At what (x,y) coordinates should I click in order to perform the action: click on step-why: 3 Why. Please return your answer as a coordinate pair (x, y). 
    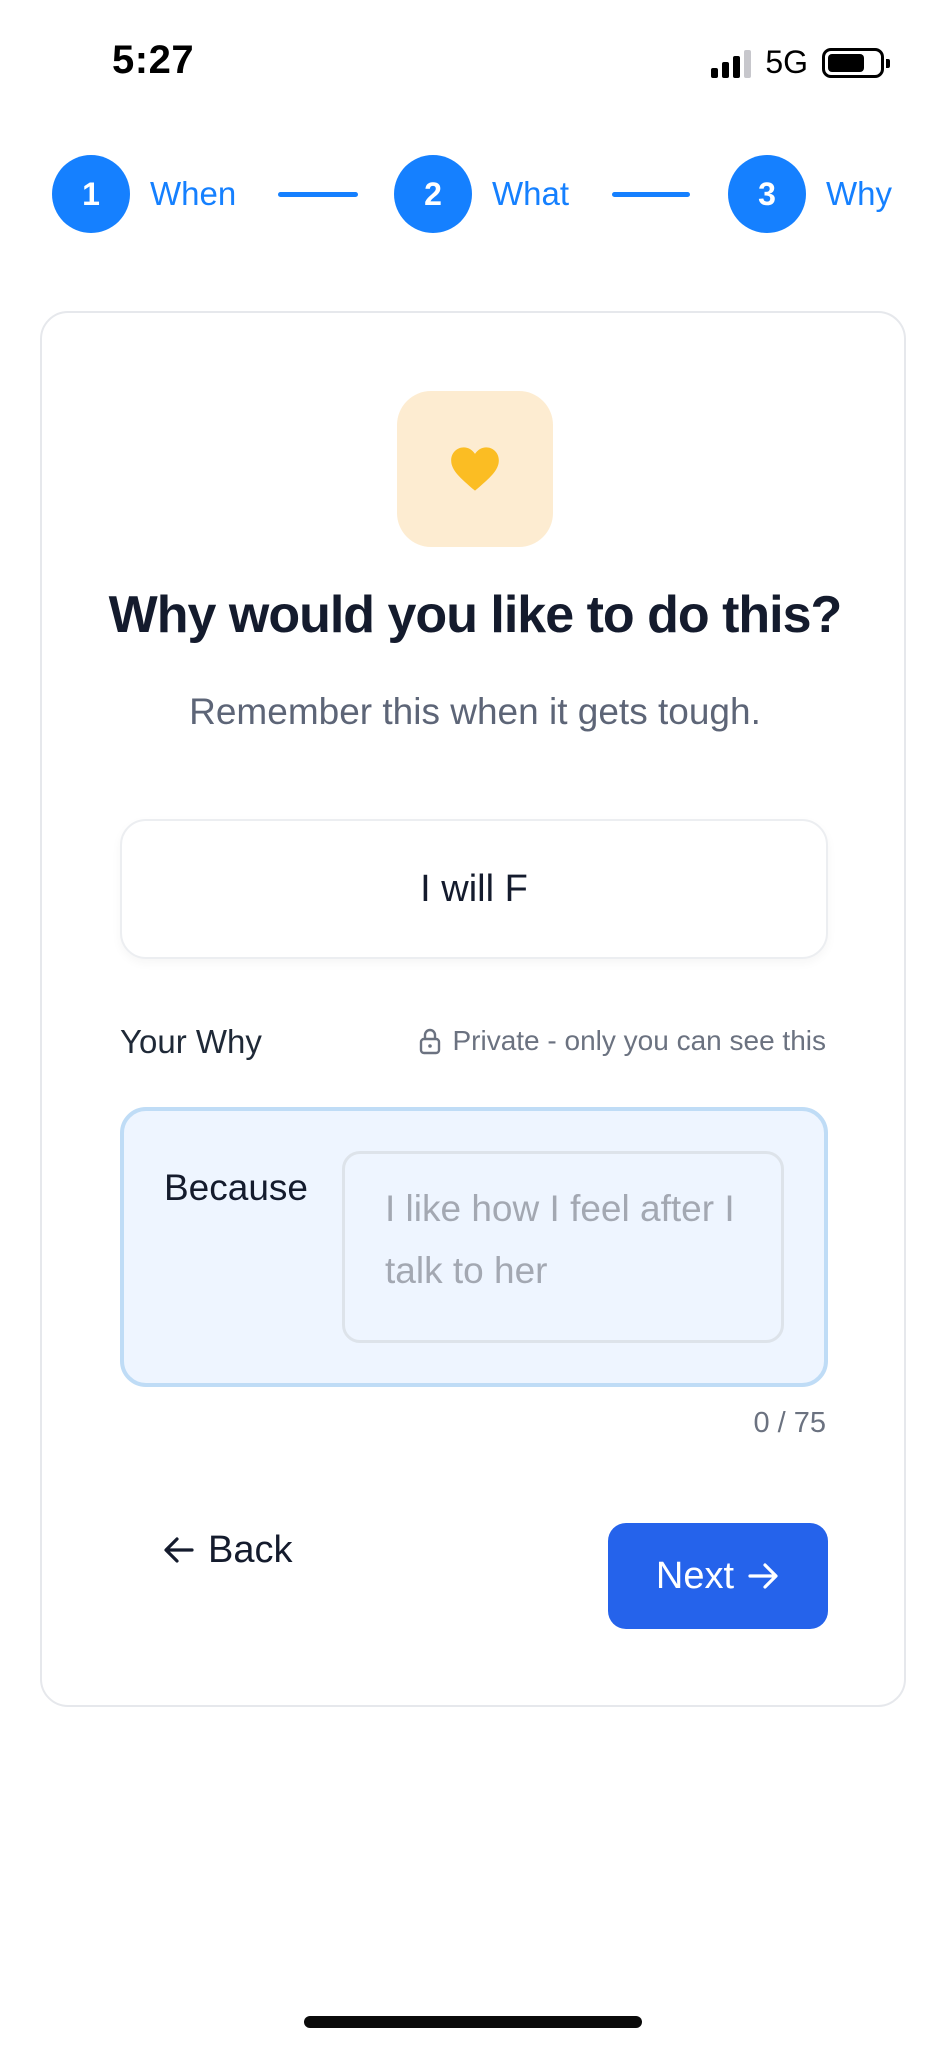
    Looking at the image, I should click on (810, 194).